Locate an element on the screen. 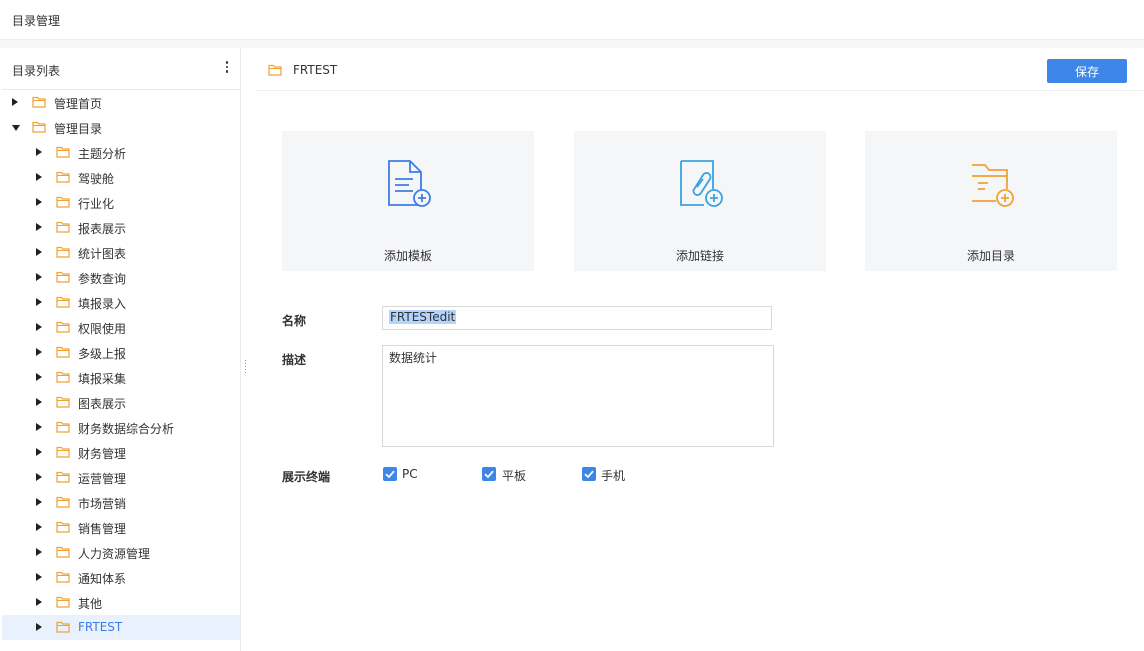 This screenshot has width=1144, height=651. top-bar: 目录管理 is located at coordinates (572, 20).